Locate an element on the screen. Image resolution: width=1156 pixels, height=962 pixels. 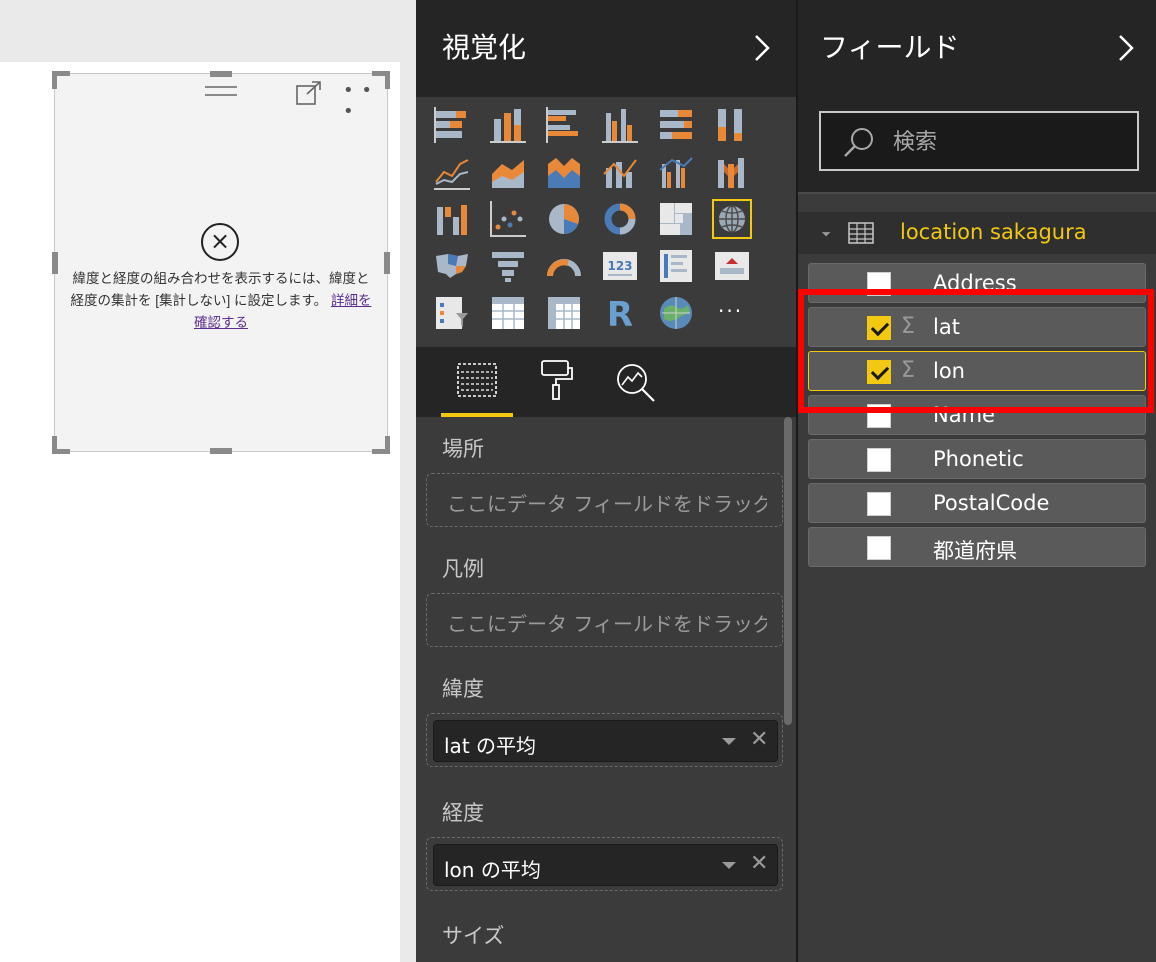
longitude-field-pill: lon の平均 ✕ is located at coordinates (605, 865).